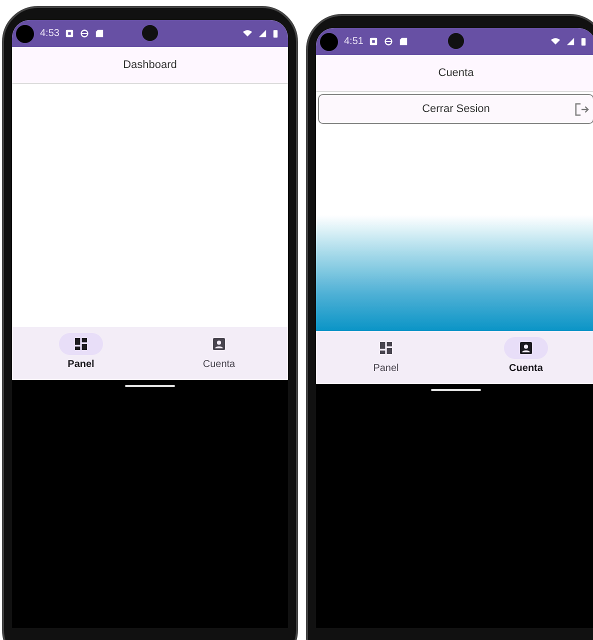 This screenshot has height=640, width=593. I want to click on logout-button: Cerrar Sesion, so click(455, 109).